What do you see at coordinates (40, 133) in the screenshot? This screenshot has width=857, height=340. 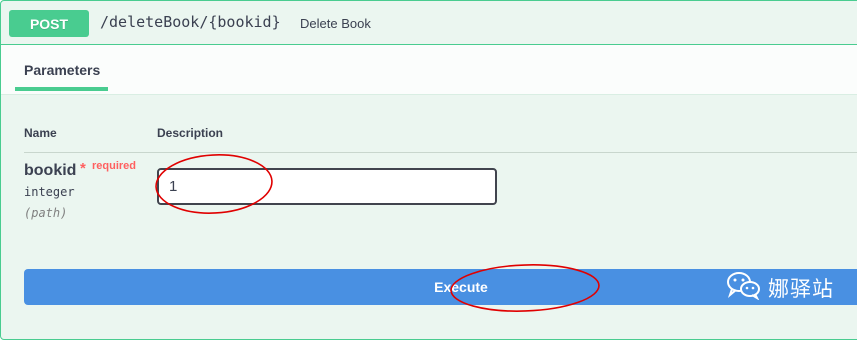 I see `column-header-name: Name` at bounding box center [40, 133].